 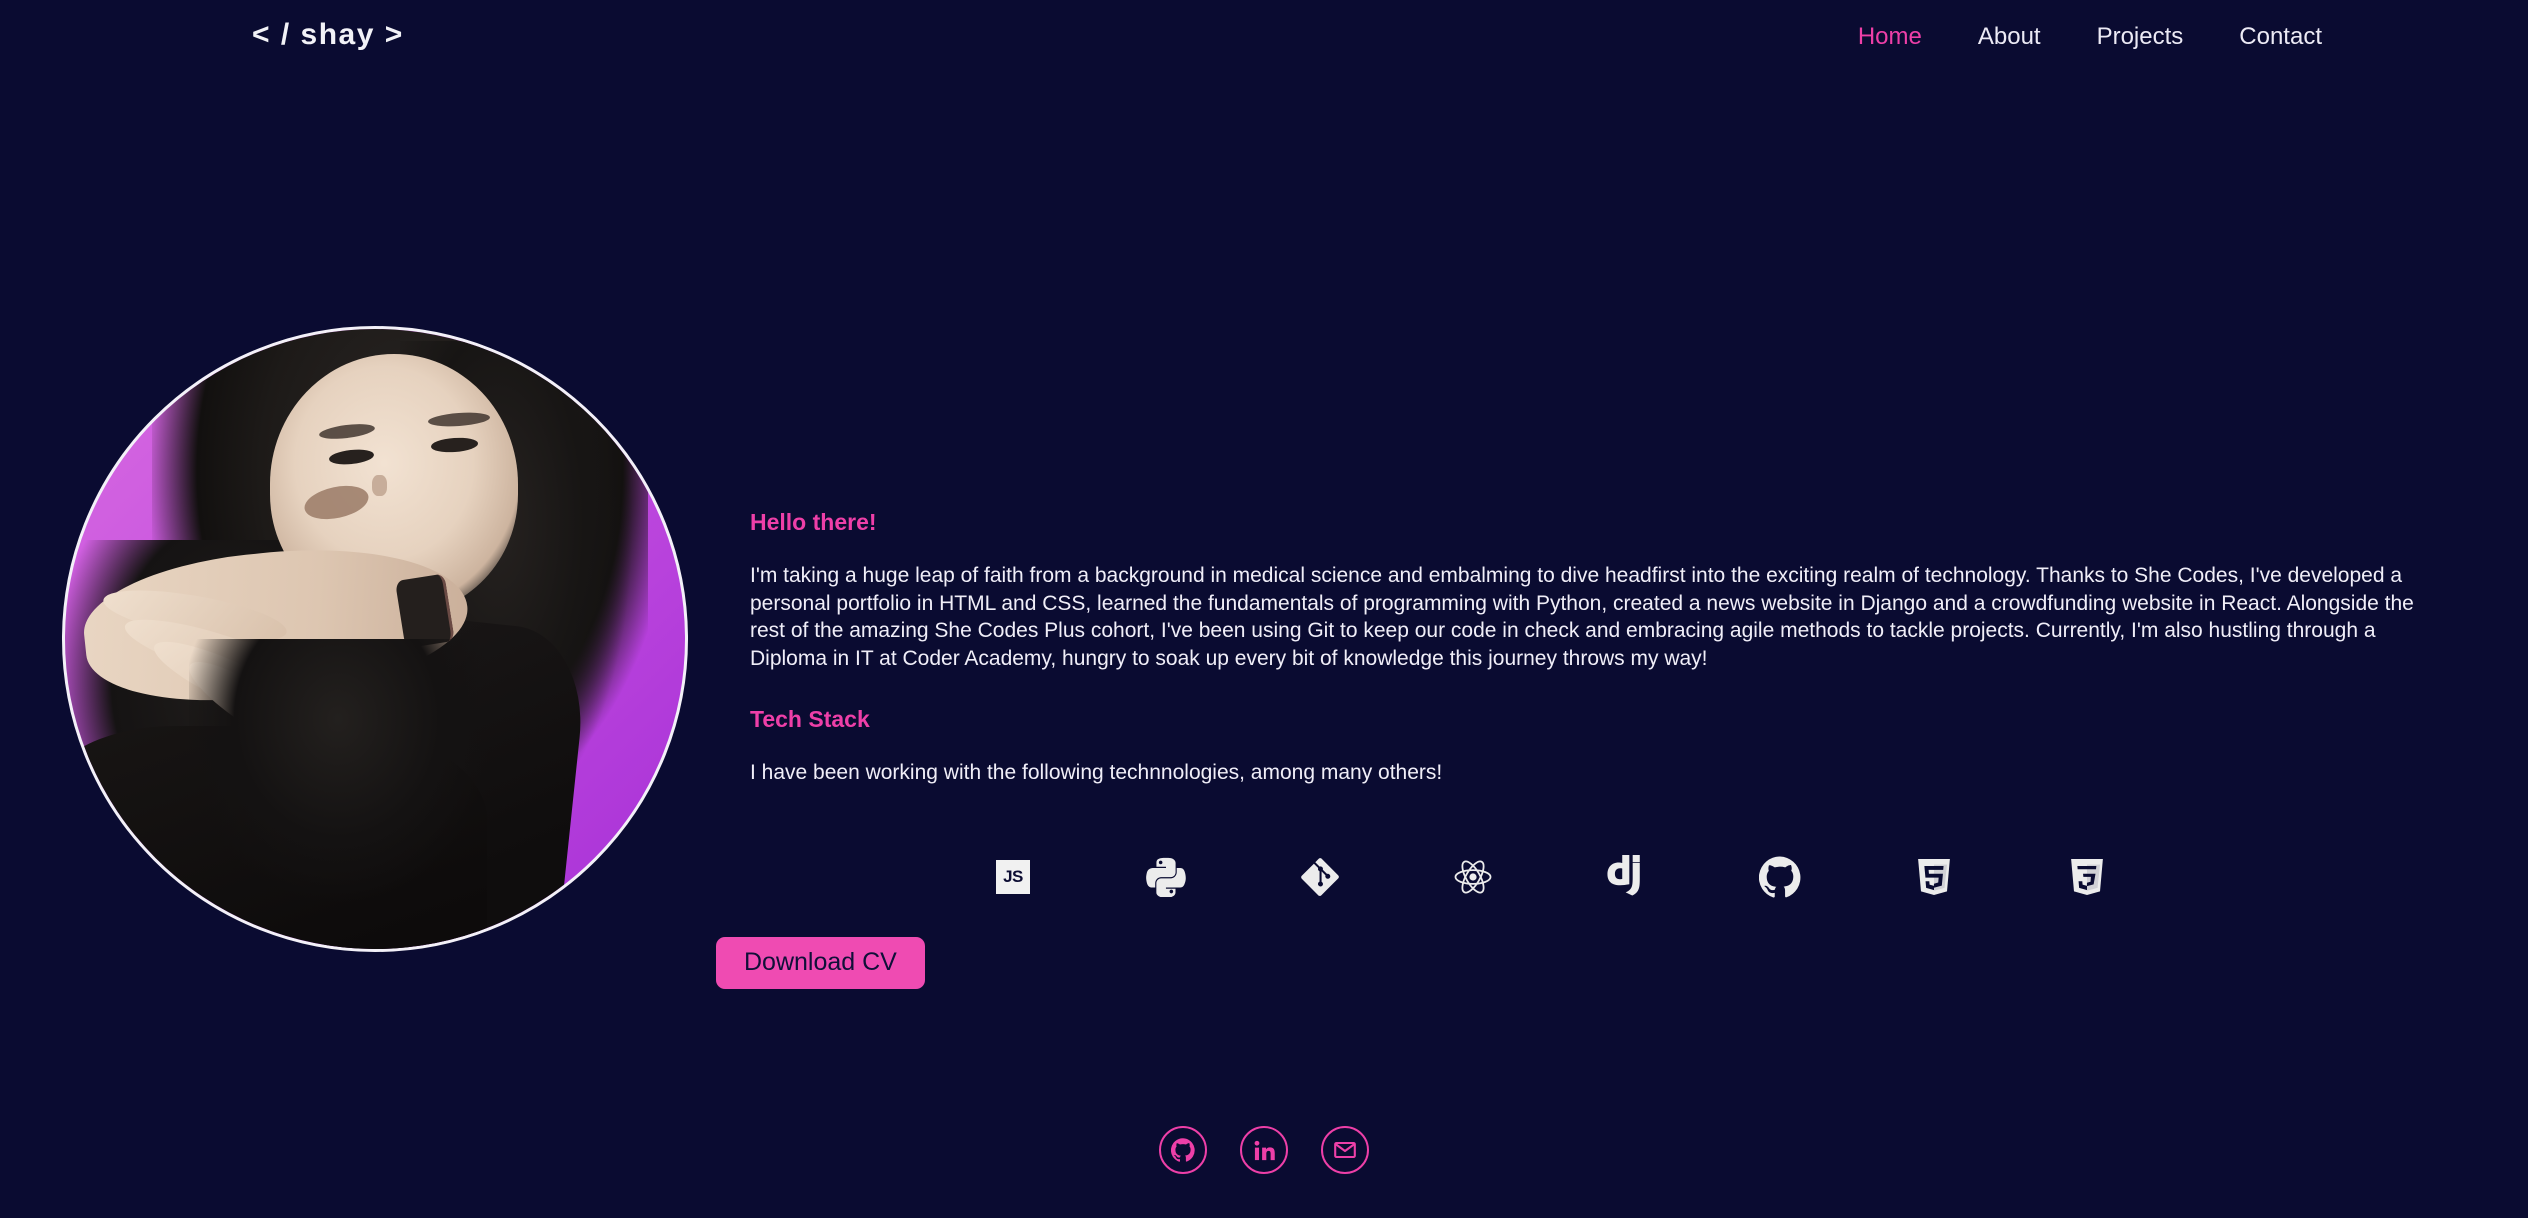 I want to click on nav-link-projects: Projects, so click(x=2140, y=37).